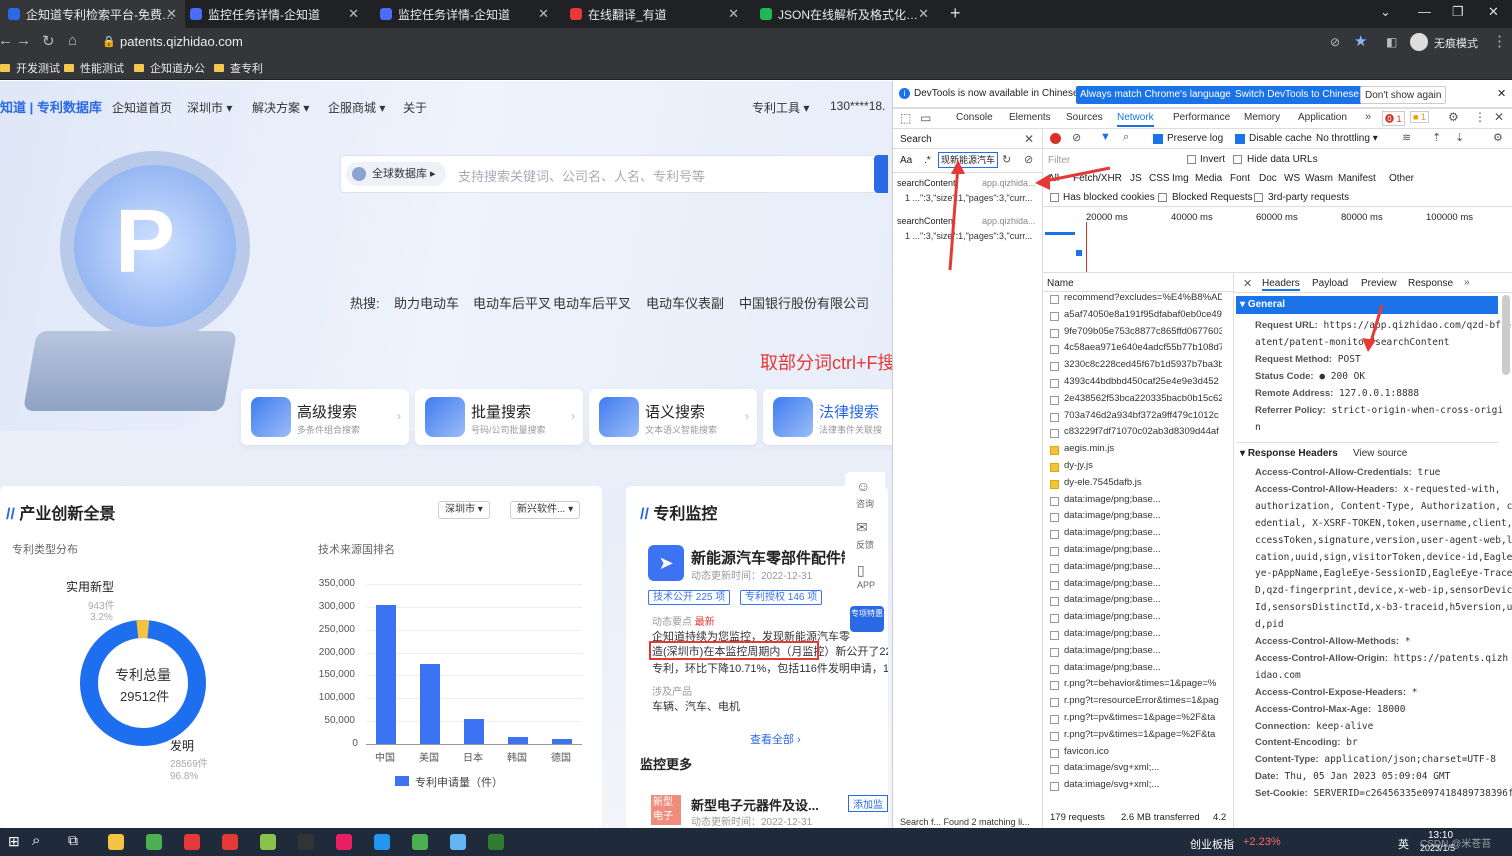 The width and height of the screenshot is (1512, 856). I want to click on search-drawer-close: ✕, so click(1029, 139).